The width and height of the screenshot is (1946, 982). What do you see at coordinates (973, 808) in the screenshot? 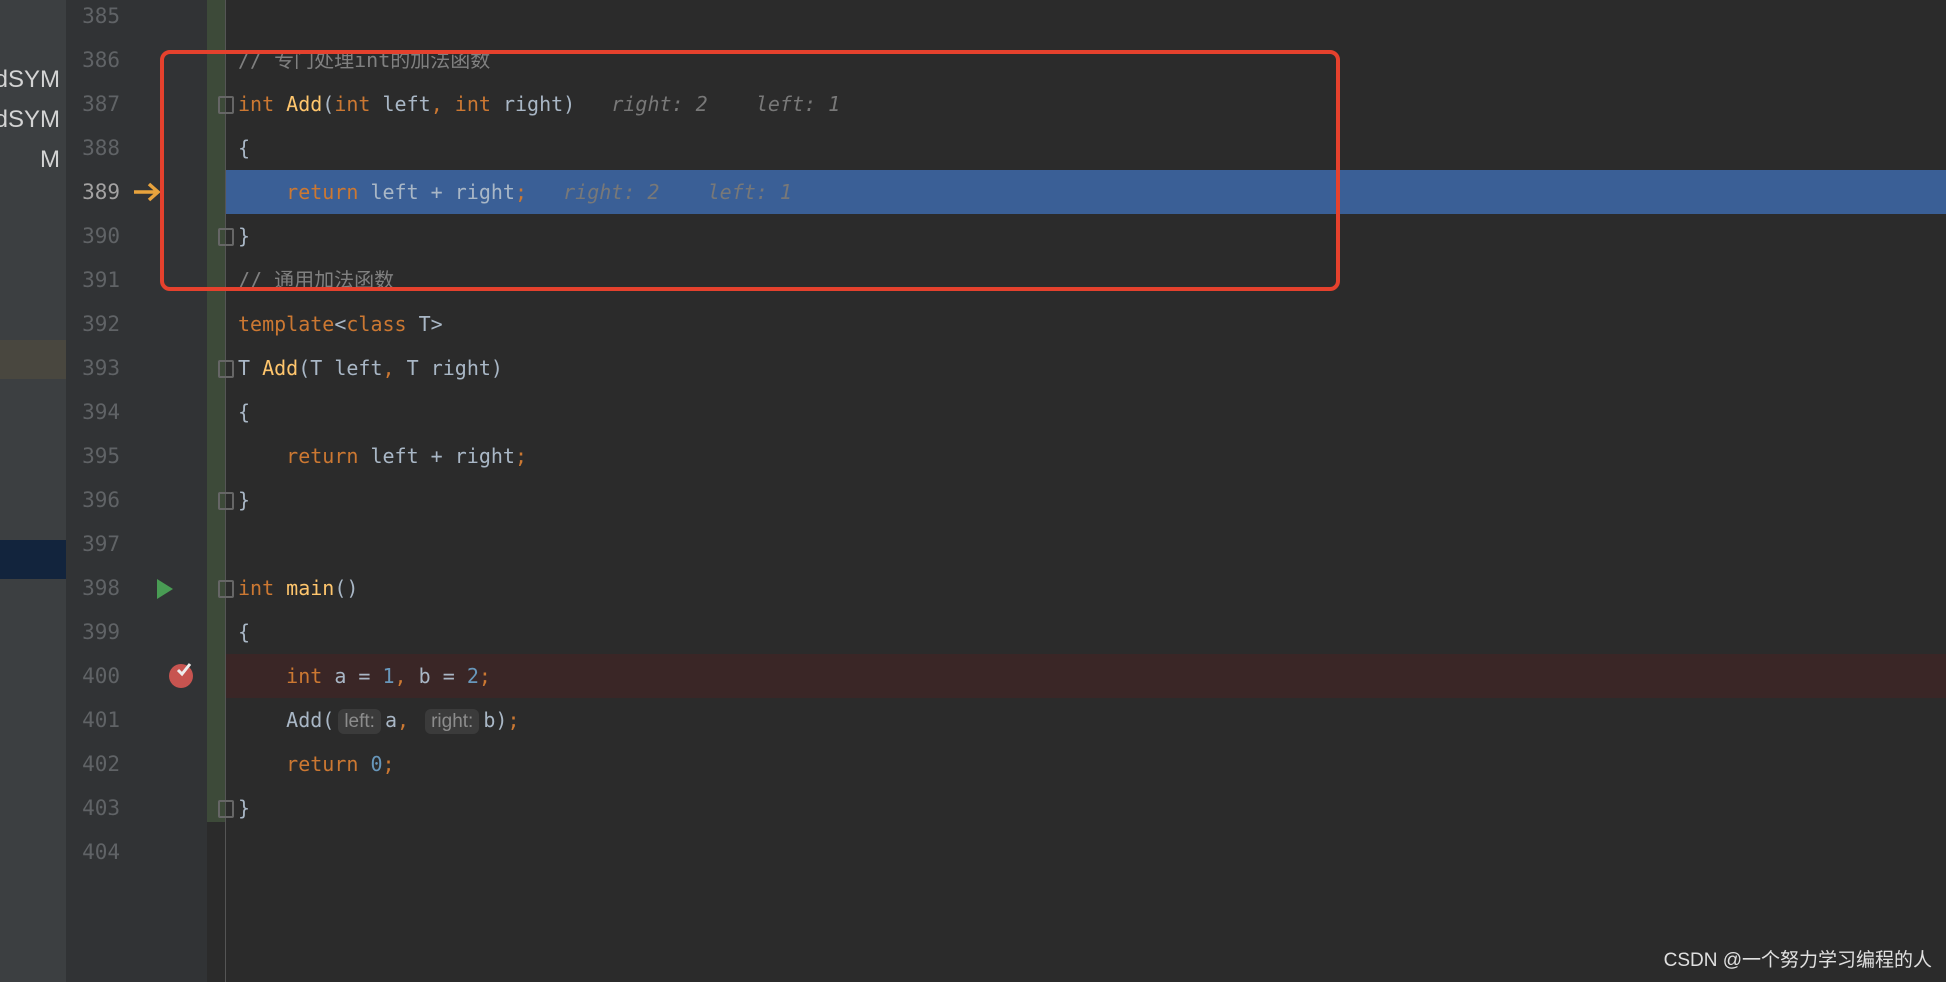
I see `code-line: 403}` at bounding box center [973, 808].